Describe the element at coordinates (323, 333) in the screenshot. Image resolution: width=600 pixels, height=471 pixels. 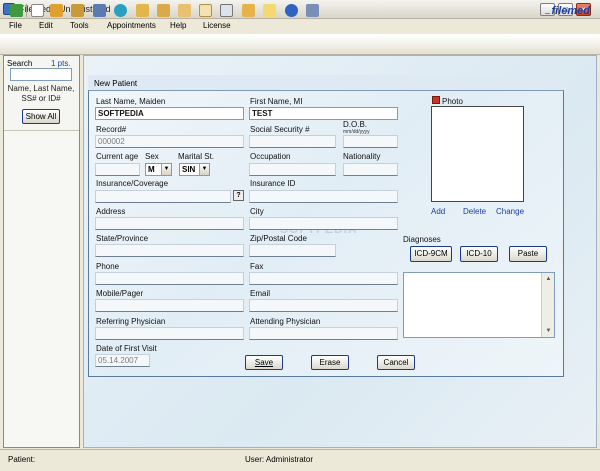
I see `attending-physician-field` at that location.